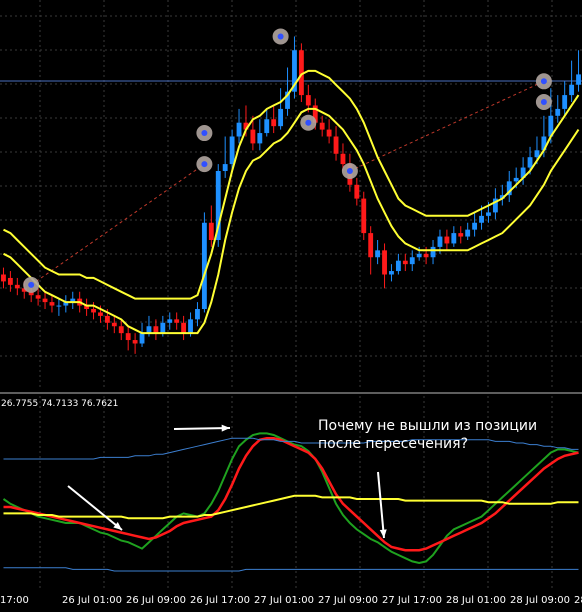 The width and height of the screenshot is (582, 612). Describe the element at coordinates (427, 426) in the screenshot. I see `annotation-text-line-1: Почему не вышли из позиции` at that location.